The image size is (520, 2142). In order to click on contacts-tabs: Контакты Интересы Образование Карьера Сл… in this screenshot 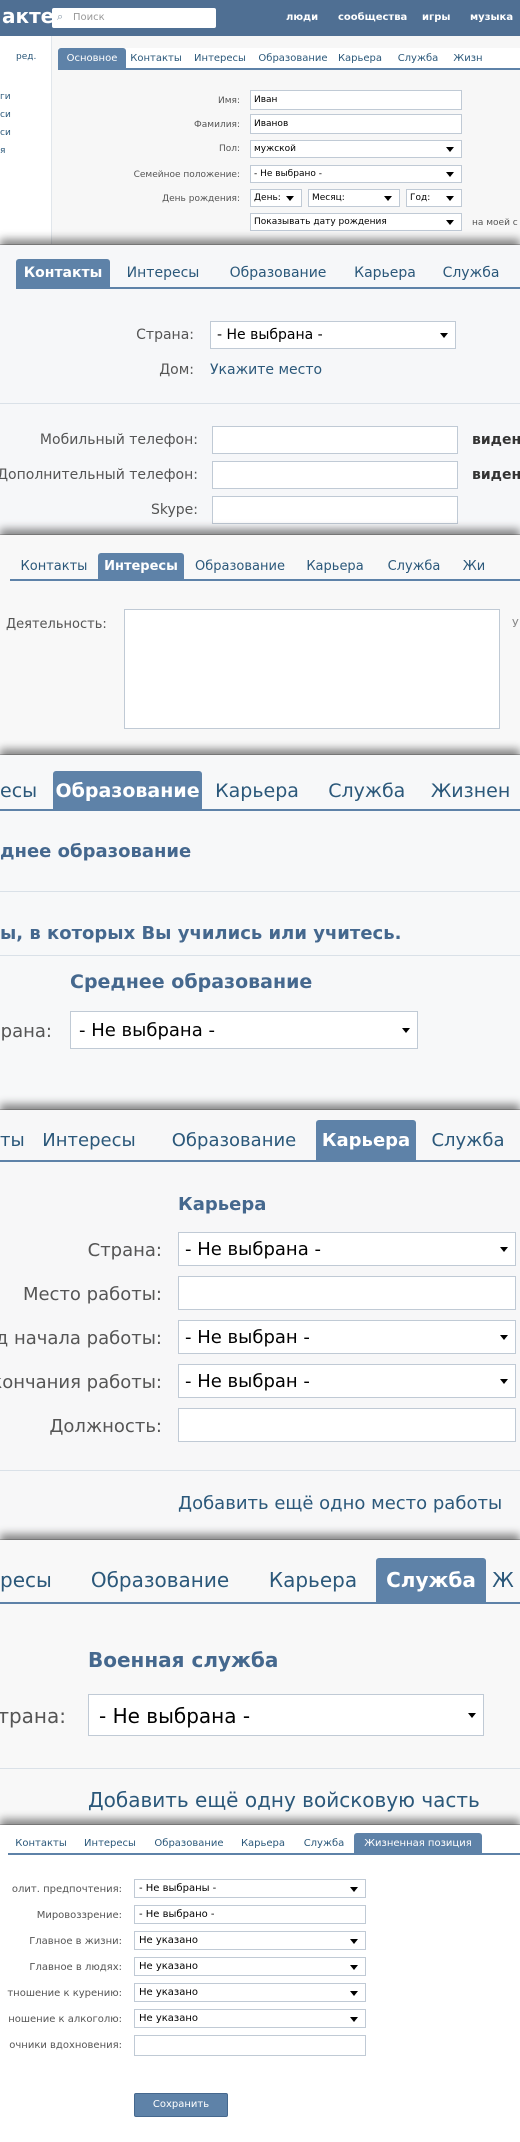, I will do `click(268, 274)`.